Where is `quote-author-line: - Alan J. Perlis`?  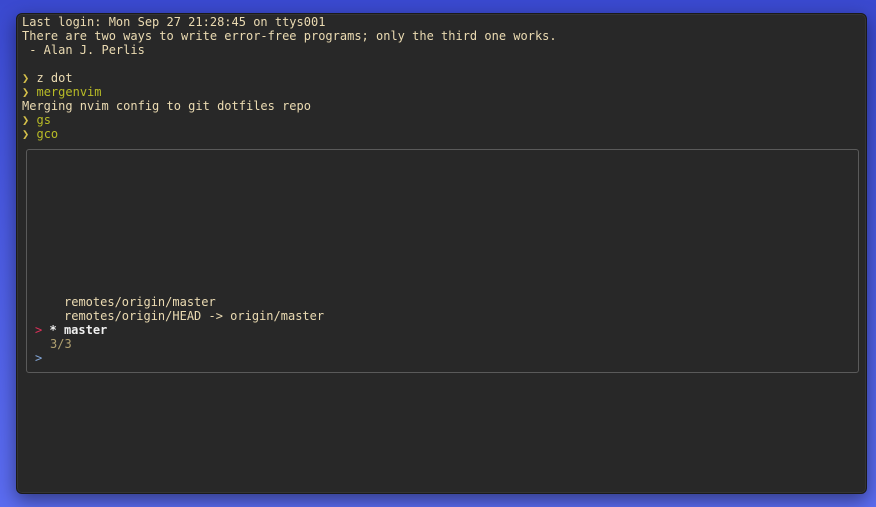
quote-author-line: - Alan J. Perlis is located at coordinates (83, 50).